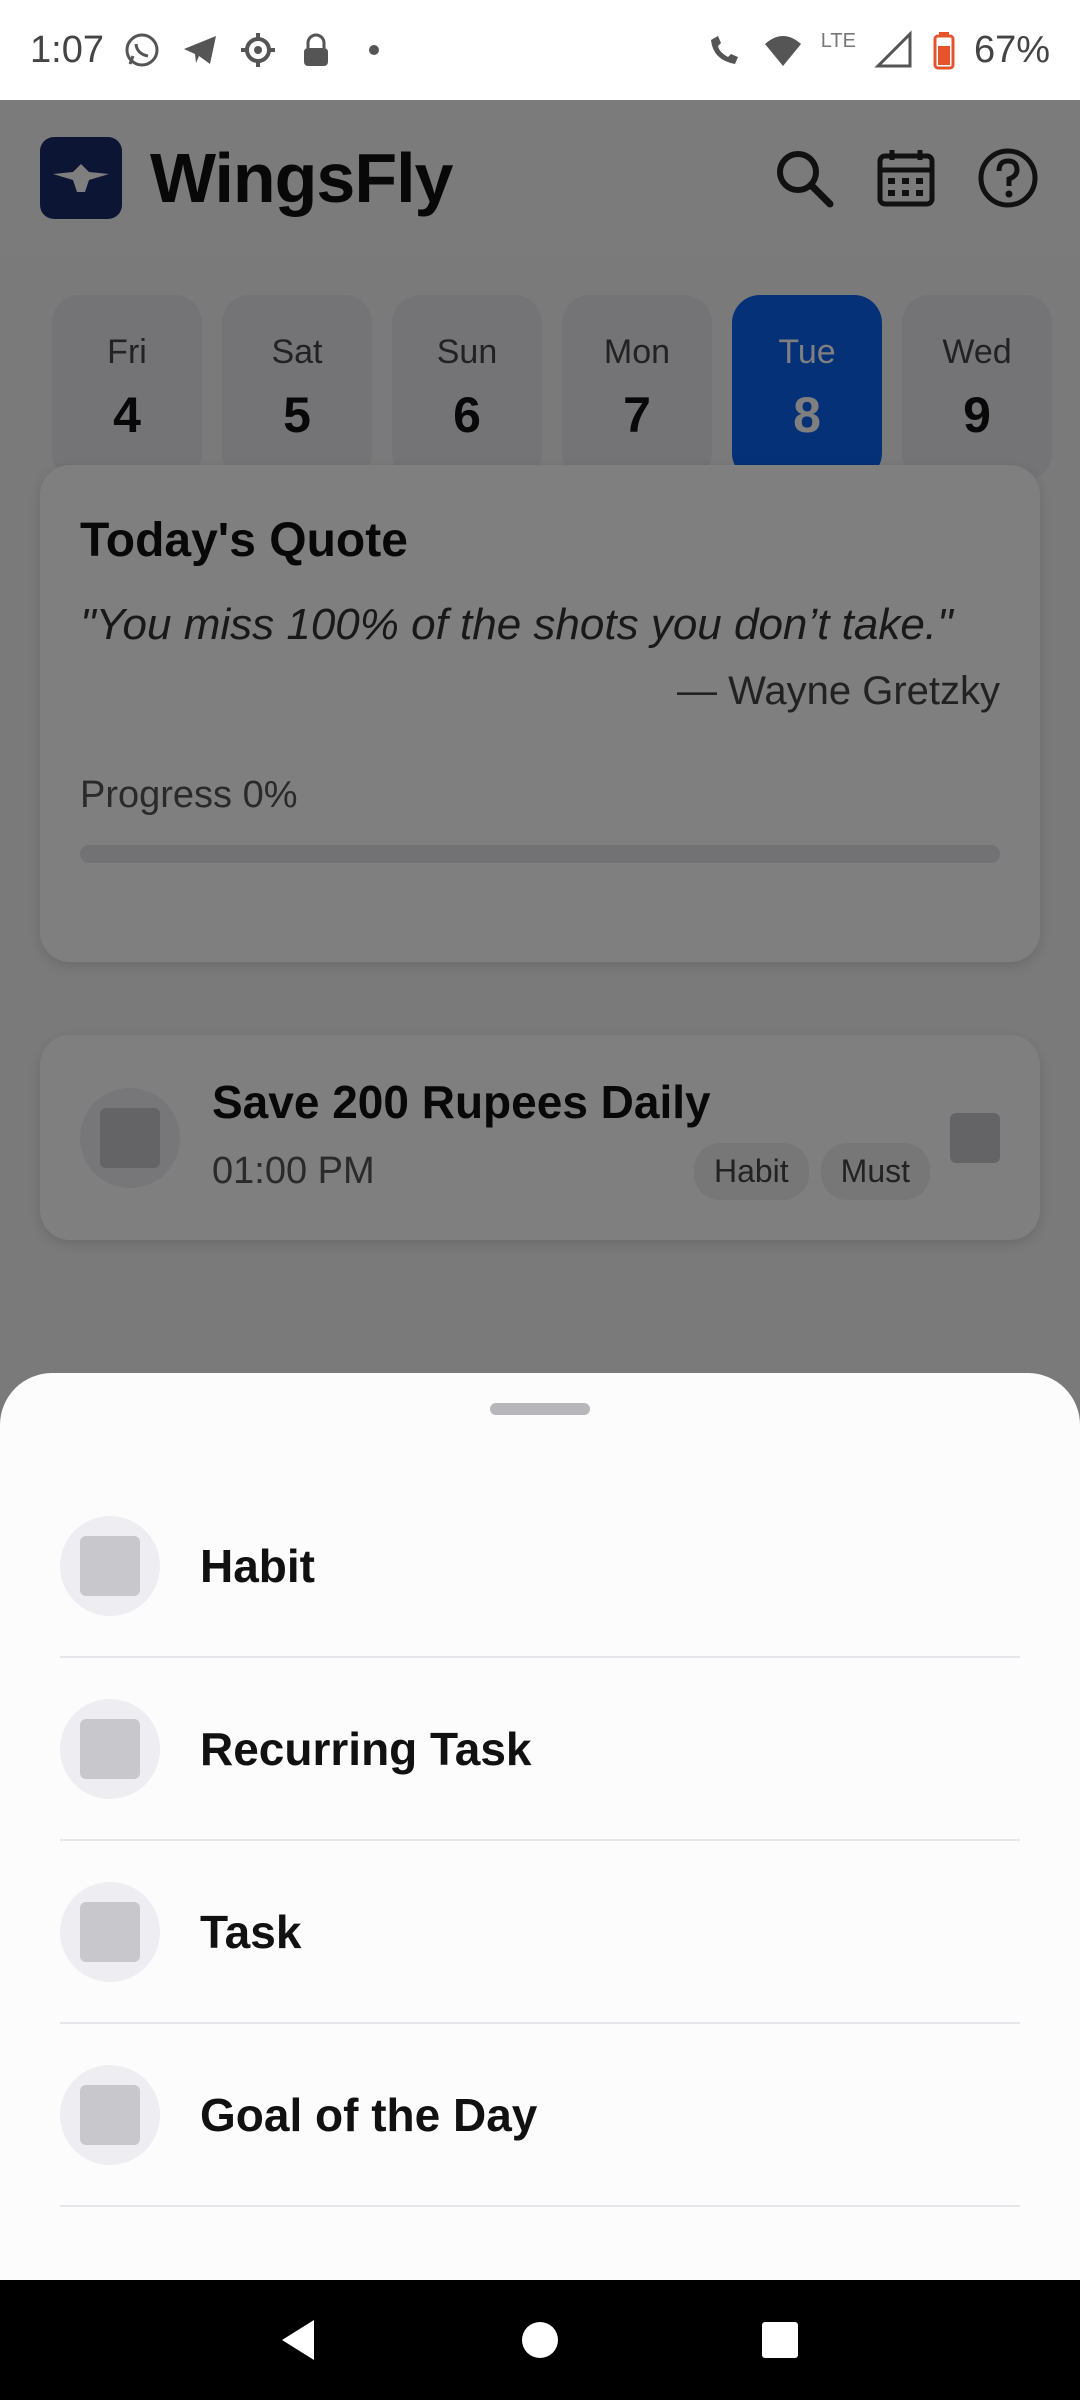 This screenshot has height=2400, width=1080. I want to click on task-option-icon, so click(110, 1931).